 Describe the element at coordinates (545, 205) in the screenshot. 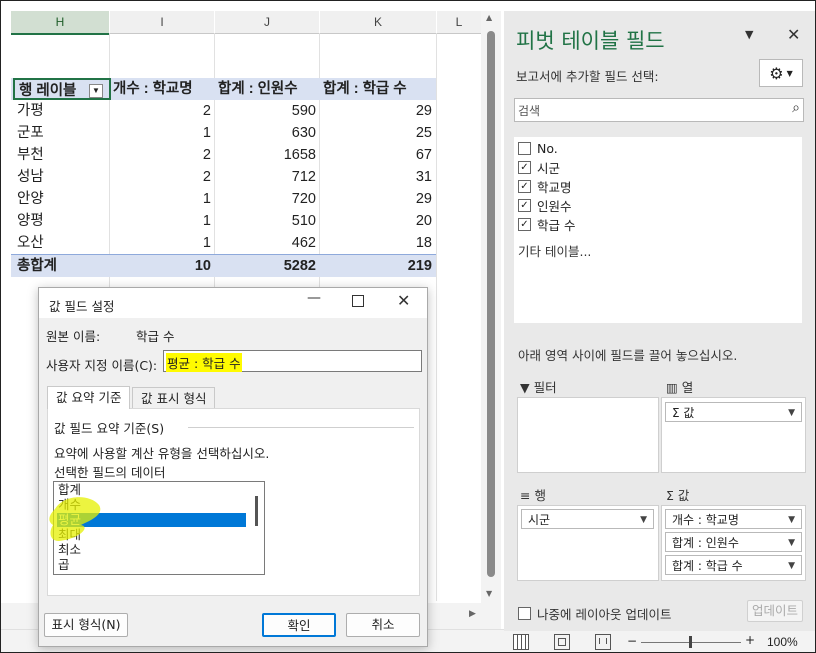

I see `field-item: ✓ 인원수` at that location.